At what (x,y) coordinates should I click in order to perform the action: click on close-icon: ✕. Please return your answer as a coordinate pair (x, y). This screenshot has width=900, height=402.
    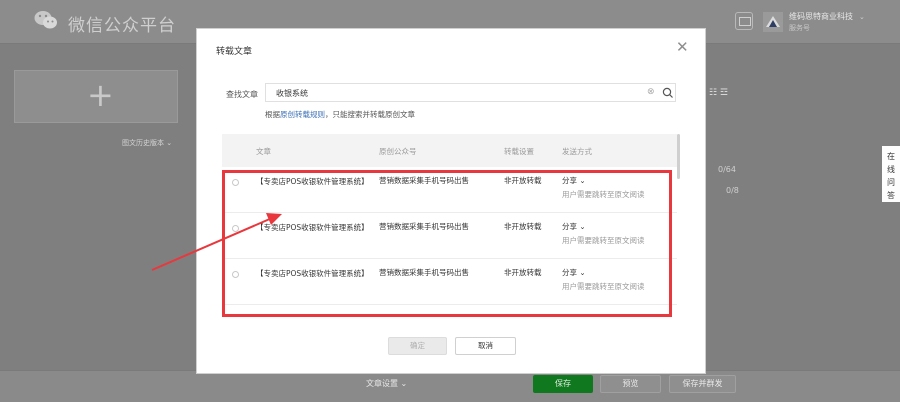
    Looking at the image, I should click on (682, 47).